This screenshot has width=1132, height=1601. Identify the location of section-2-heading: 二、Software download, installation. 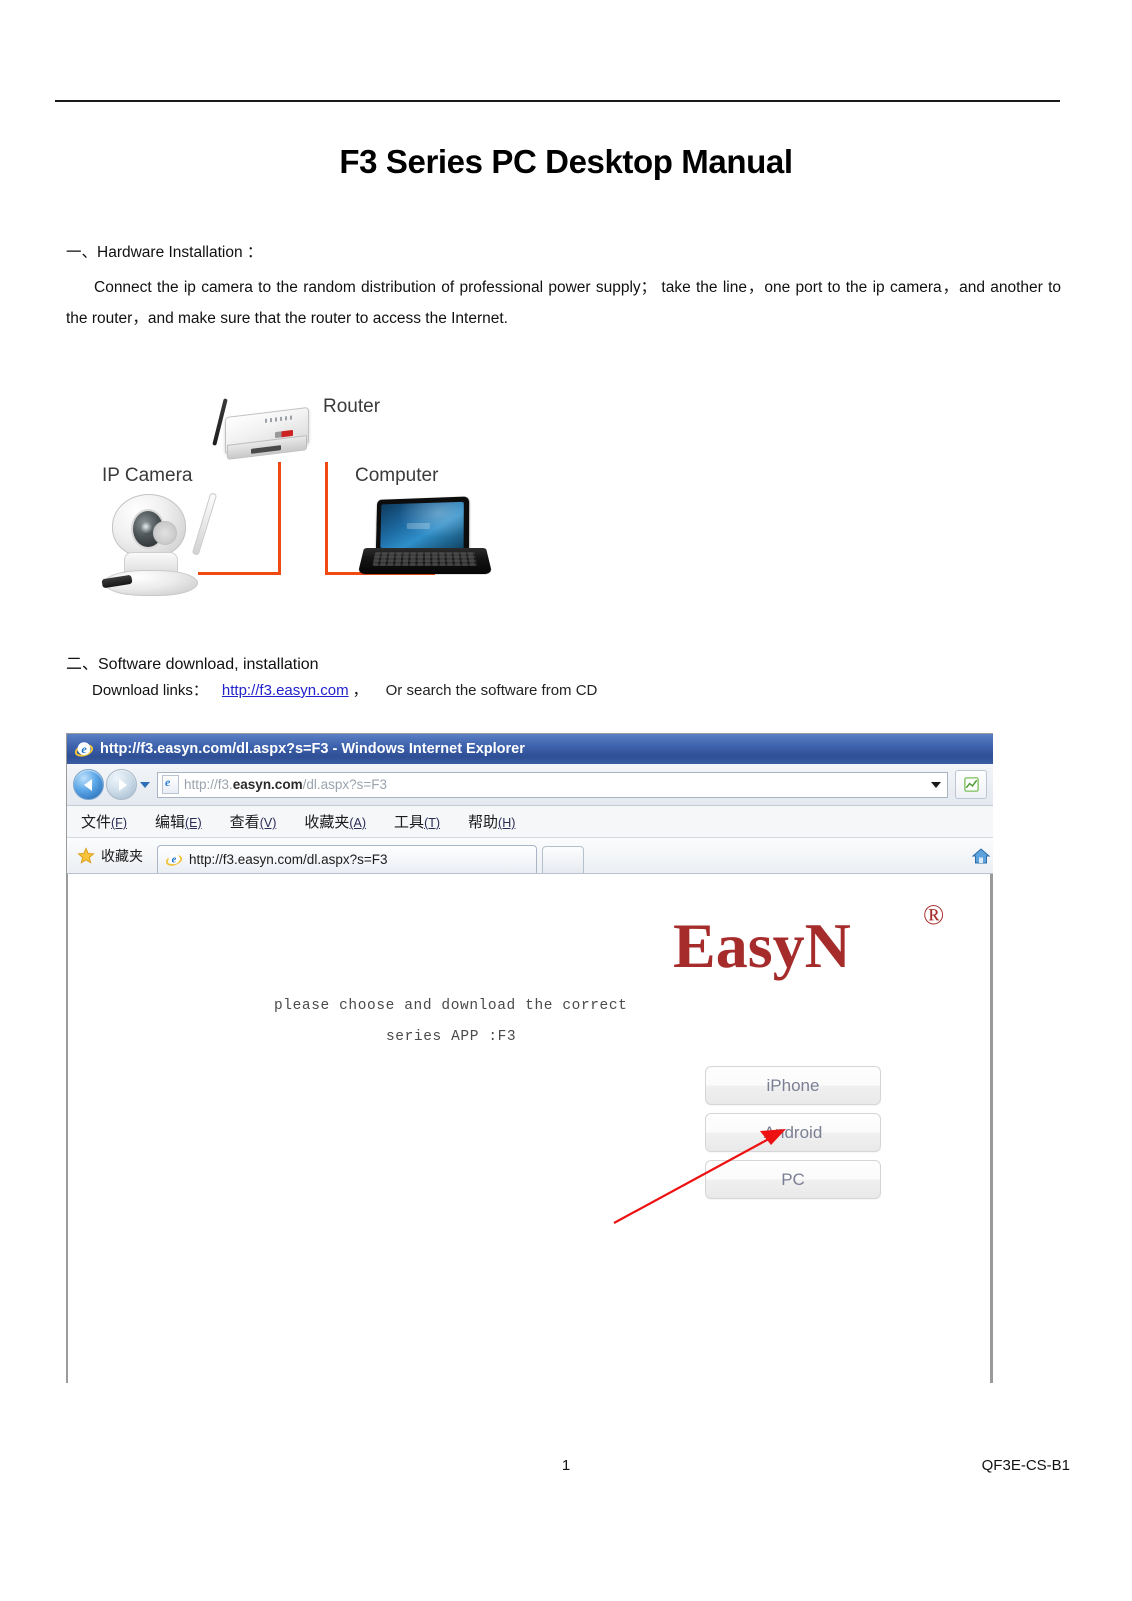
(192, 664).